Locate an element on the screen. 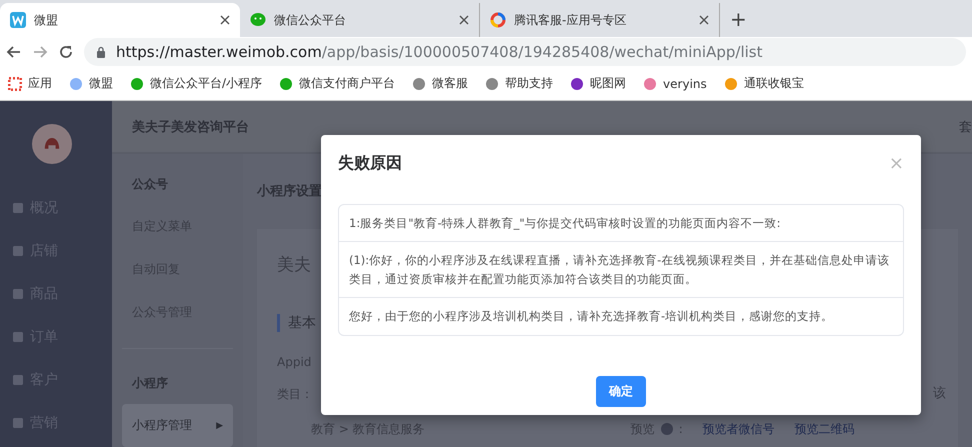  message-text: (1):你好，你的小程序涉及在线课程直播，请补充选择教育-在线视频课程类目，并在基础信息处申请该类目，通过资质审核并在配置功能页添加符合该类目的功能页面。 is located at coordinates (621, 269).